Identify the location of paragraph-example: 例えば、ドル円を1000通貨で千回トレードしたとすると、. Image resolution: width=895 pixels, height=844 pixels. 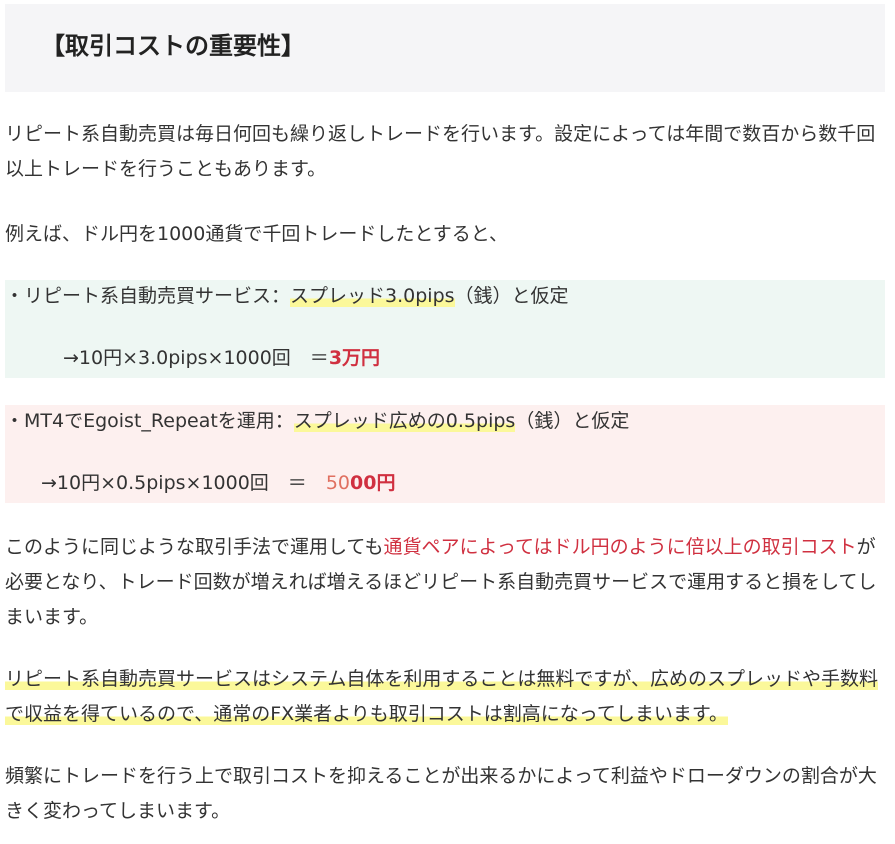
(257, 234).